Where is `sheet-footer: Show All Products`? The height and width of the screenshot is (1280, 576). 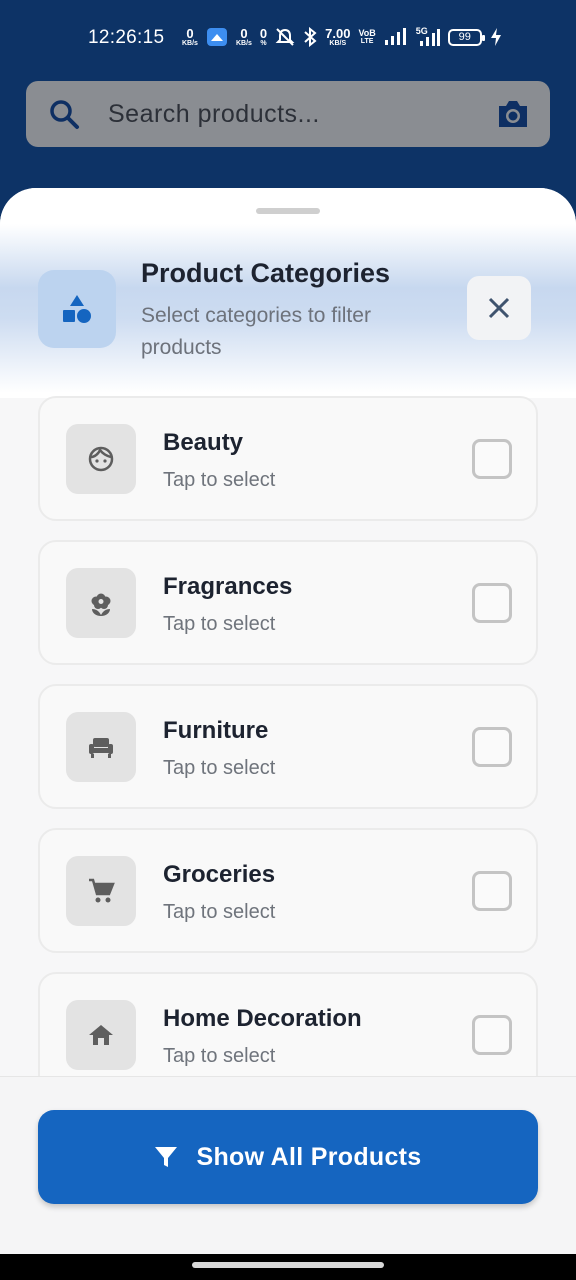 sheet-footer: Show All Products is located at coordinates (288, 1165).